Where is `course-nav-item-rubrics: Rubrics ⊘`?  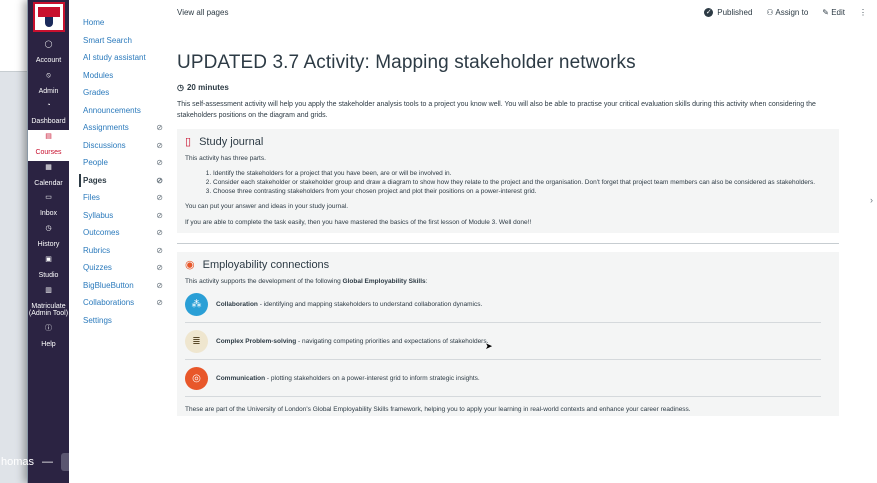
course-nav-item-rubrics: Rubrics ⊘ is located at coordinates (119, 251).